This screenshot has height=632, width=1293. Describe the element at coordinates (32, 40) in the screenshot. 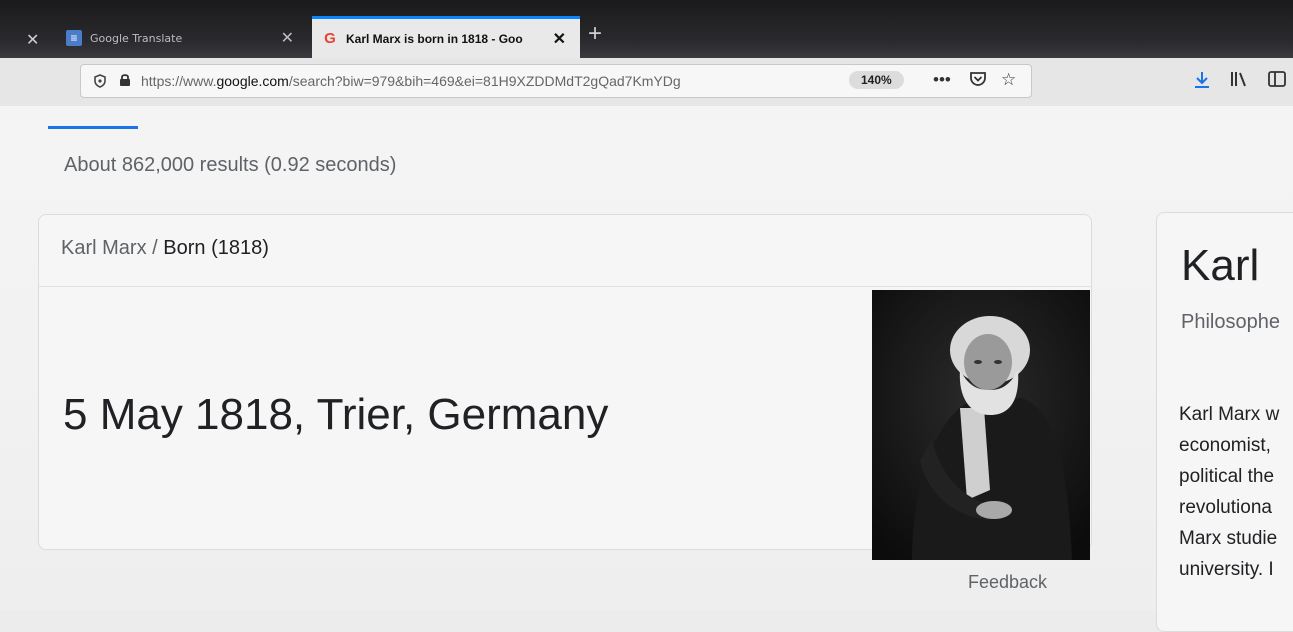

I see `close-icon: ✕` at that location.